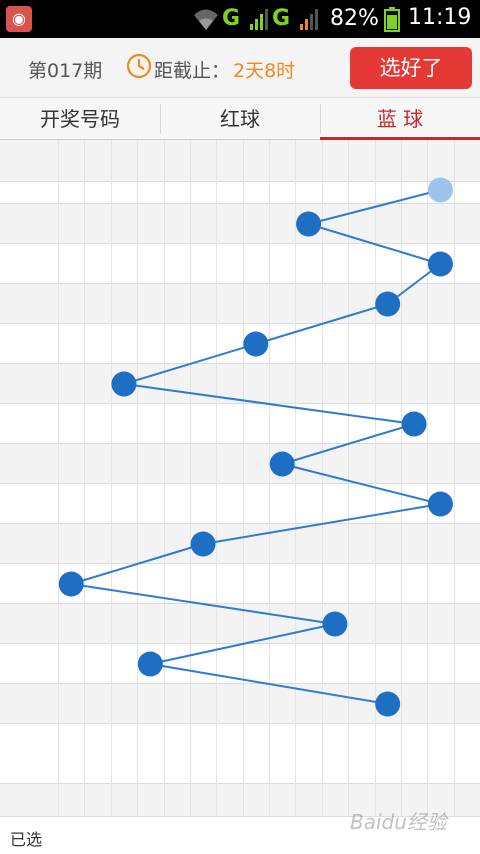 The height and width of the screenshot is (854, 480). What do you see at coordinates (400, 119) in the screenshot?
I see `tab-blue-ball: 蓝 球` at bounding box center [400, 119].